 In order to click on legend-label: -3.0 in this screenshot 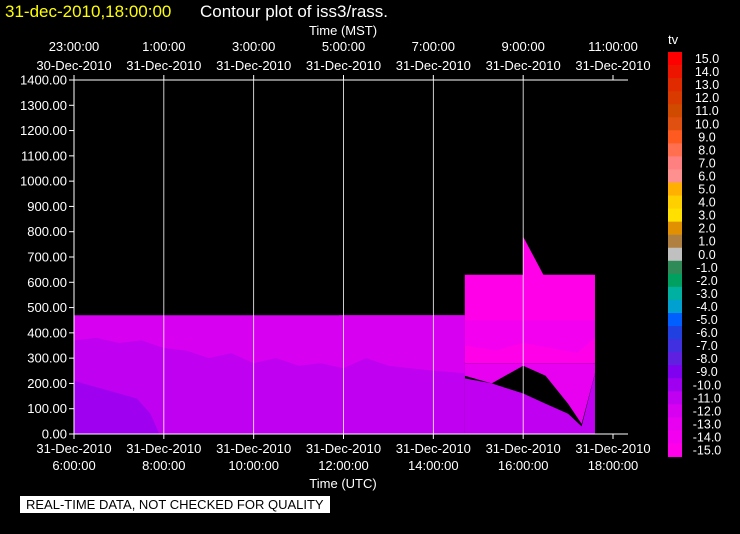, I will do `click(707, 294)`.